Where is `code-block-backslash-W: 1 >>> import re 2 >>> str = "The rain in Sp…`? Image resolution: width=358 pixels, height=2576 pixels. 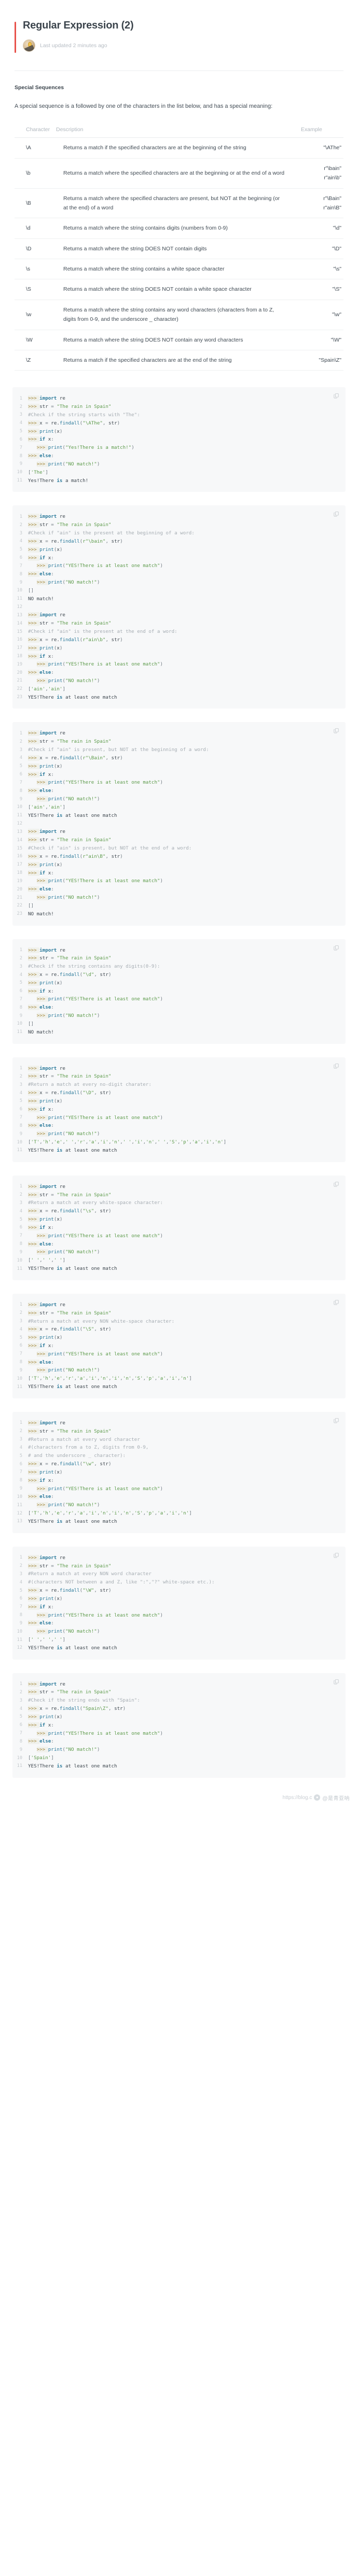 code-block-backslash-W: 1 >>> import re 2 >>> str = "The rain in Sp… is located at coordinates (179, 1603).